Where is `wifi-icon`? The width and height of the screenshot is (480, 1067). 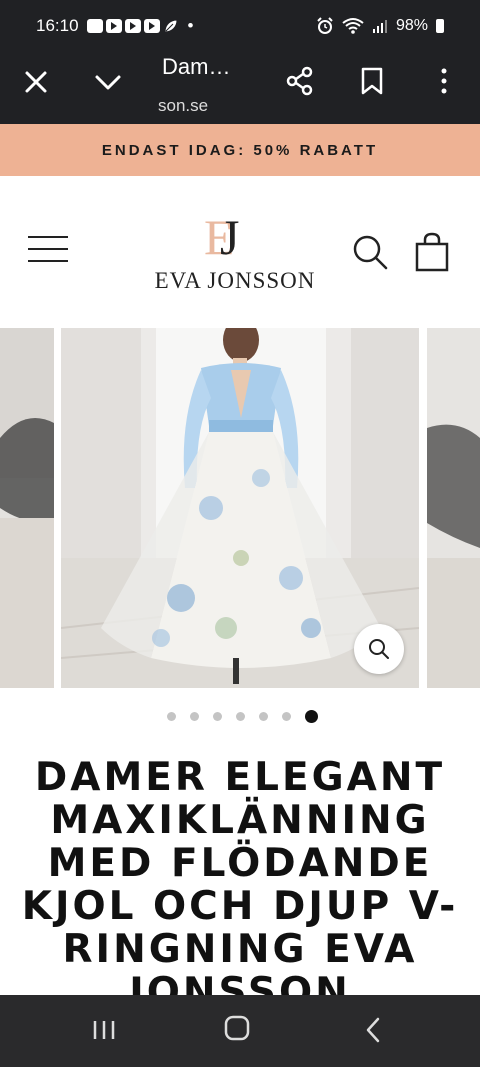 wifi-icon is located at coordinates (353, 26).